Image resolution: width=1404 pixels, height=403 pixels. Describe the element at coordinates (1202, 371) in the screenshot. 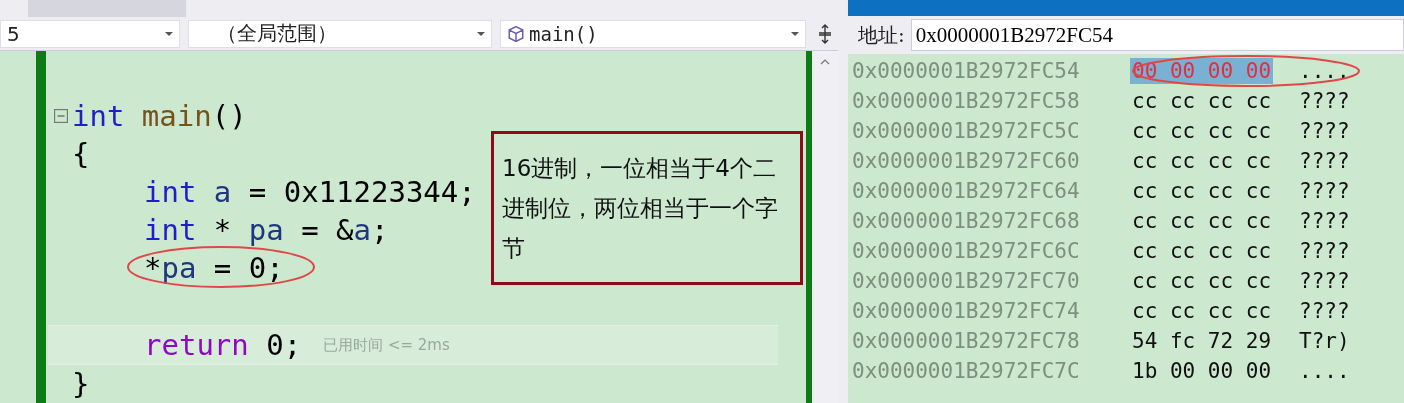

I see `memory-bytes: 1b 00 00 00` at that location.